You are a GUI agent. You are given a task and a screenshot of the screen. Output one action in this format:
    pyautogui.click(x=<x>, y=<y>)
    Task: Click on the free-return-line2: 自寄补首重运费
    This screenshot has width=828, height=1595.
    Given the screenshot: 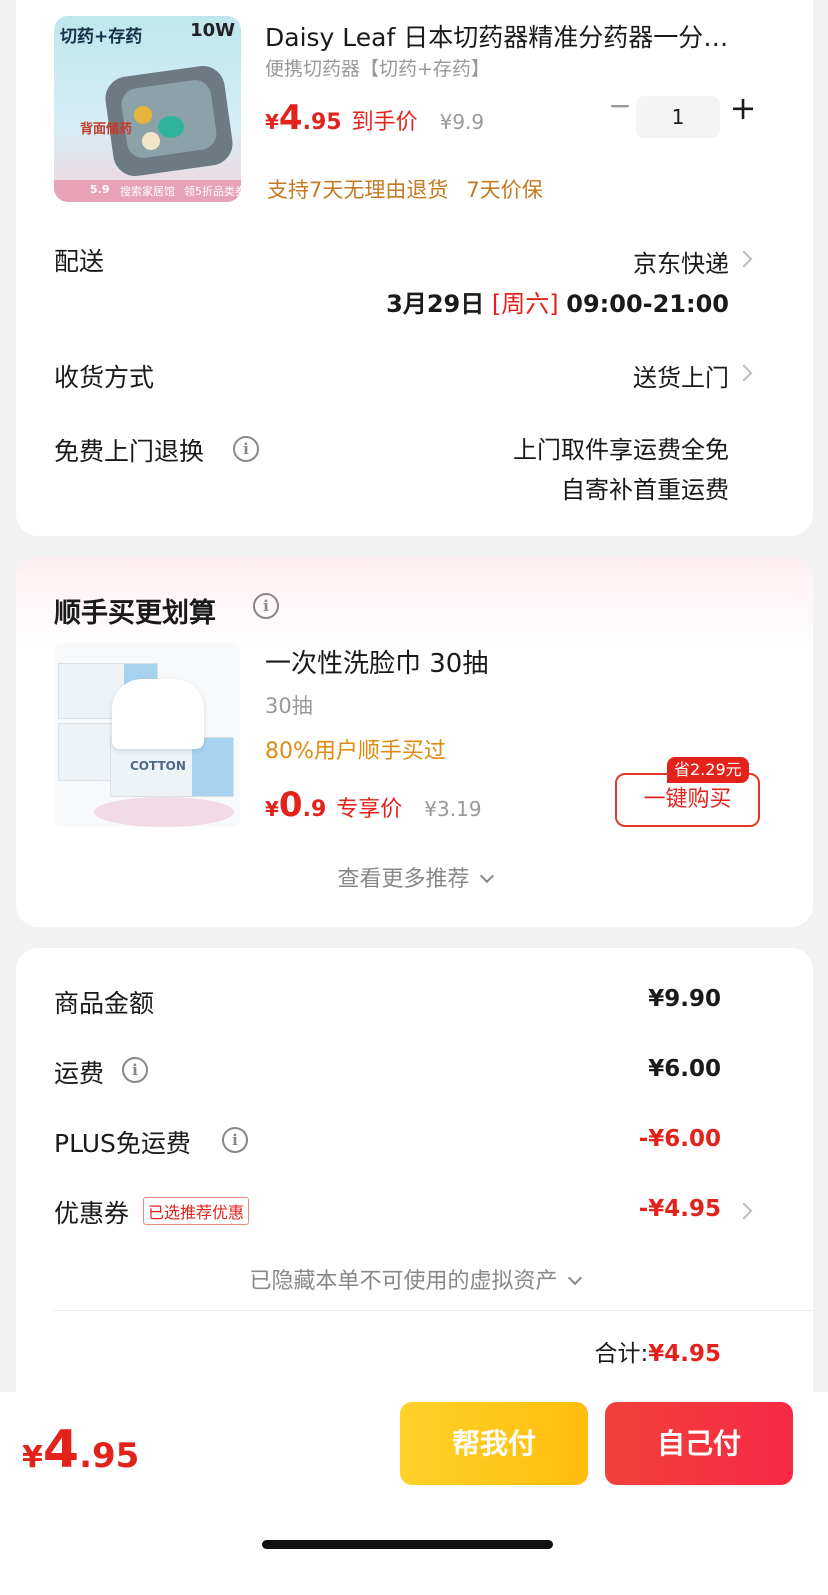 What is the action you would take?
    pyautogui.click(x=645, y=490)
    